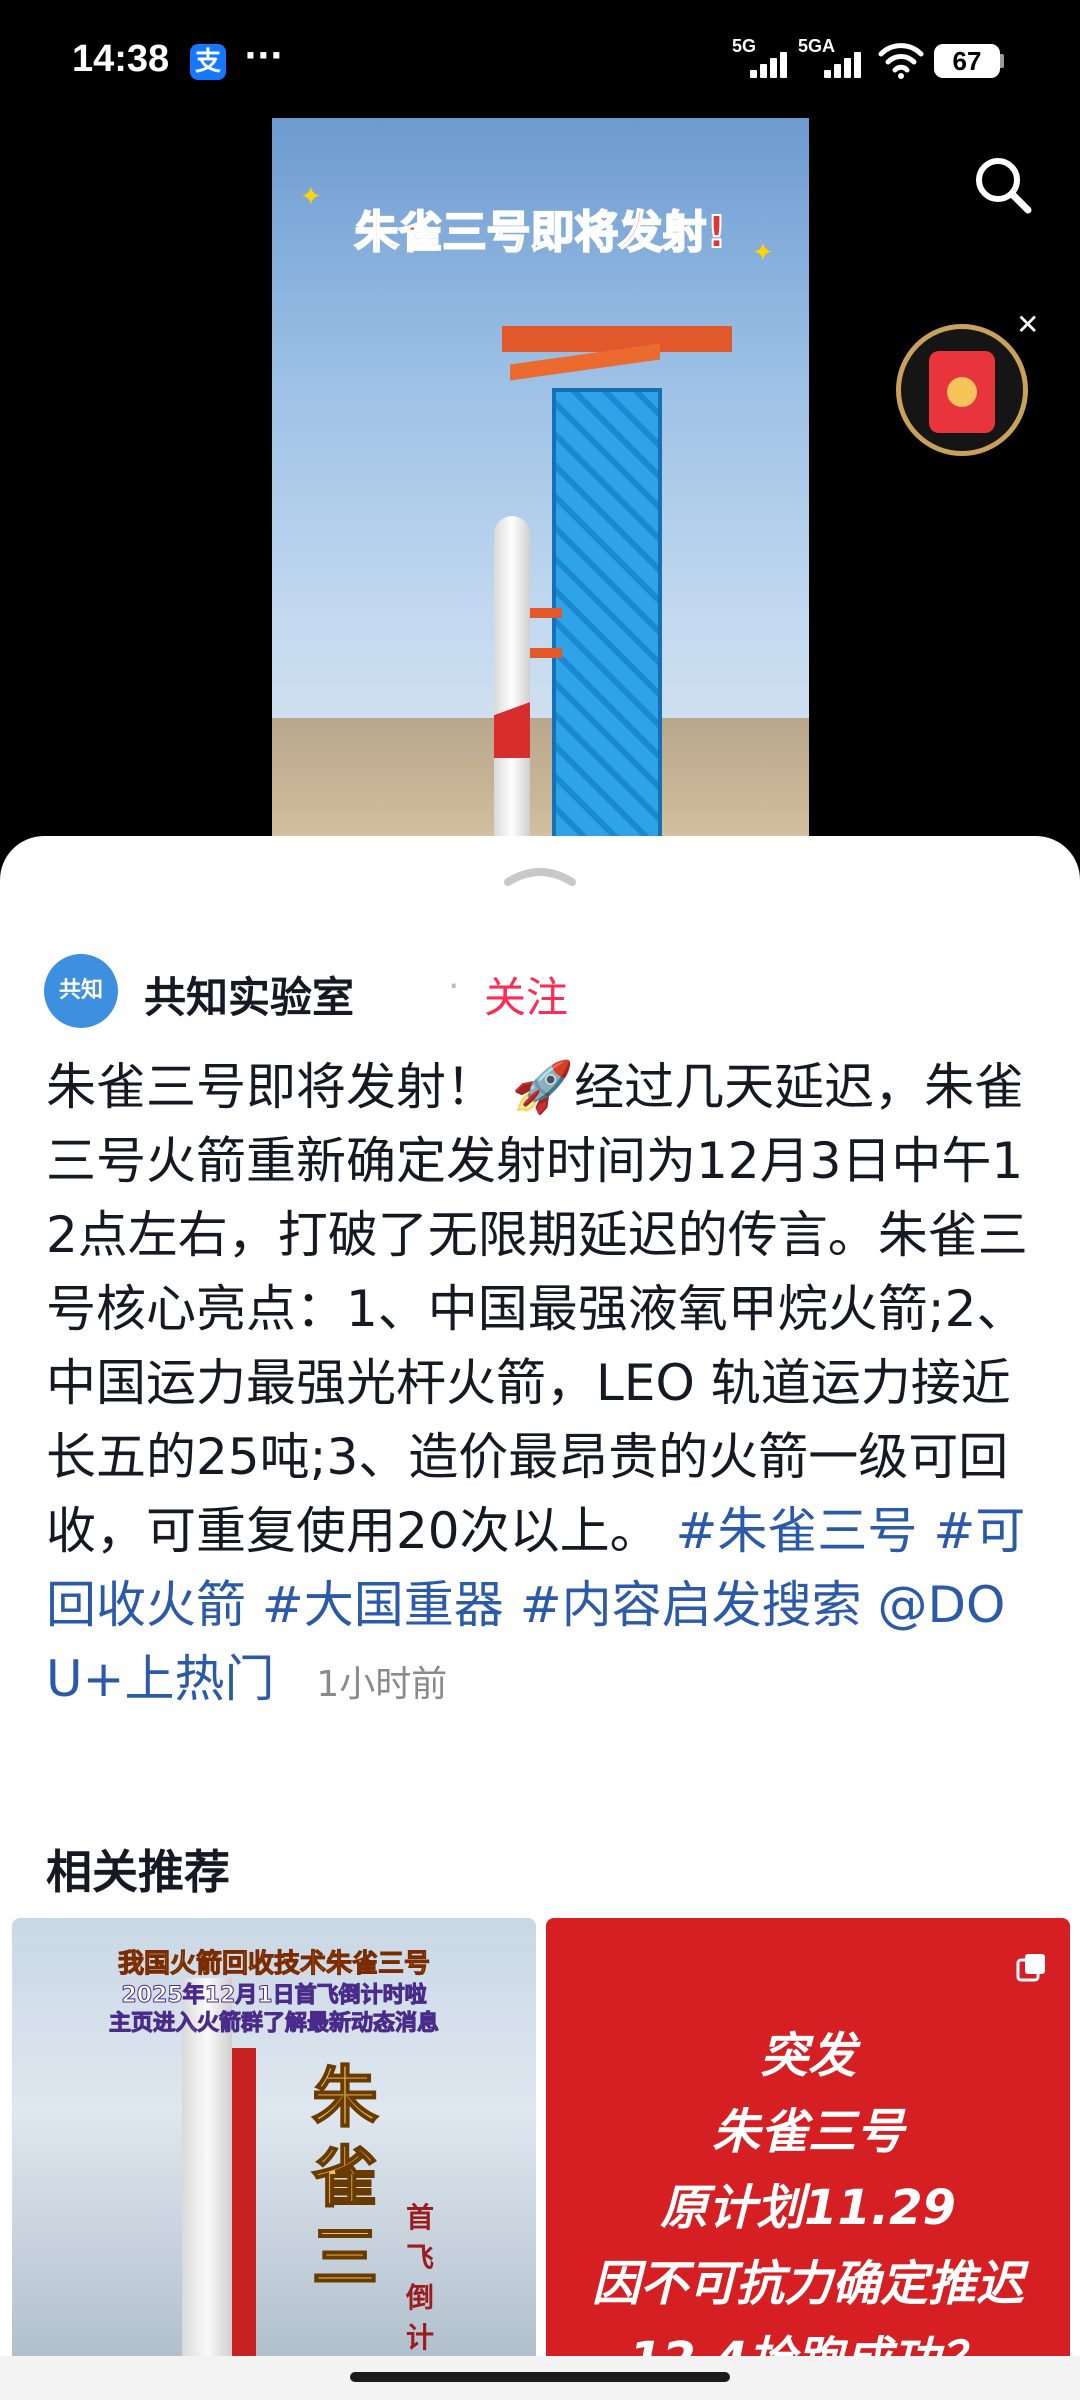 This screenshot has width=1080, height=2400. Describe the element at coordinates (807, 2284) in the screenshot. I see `card-line: 因不可抗力确定推迟` at that location.